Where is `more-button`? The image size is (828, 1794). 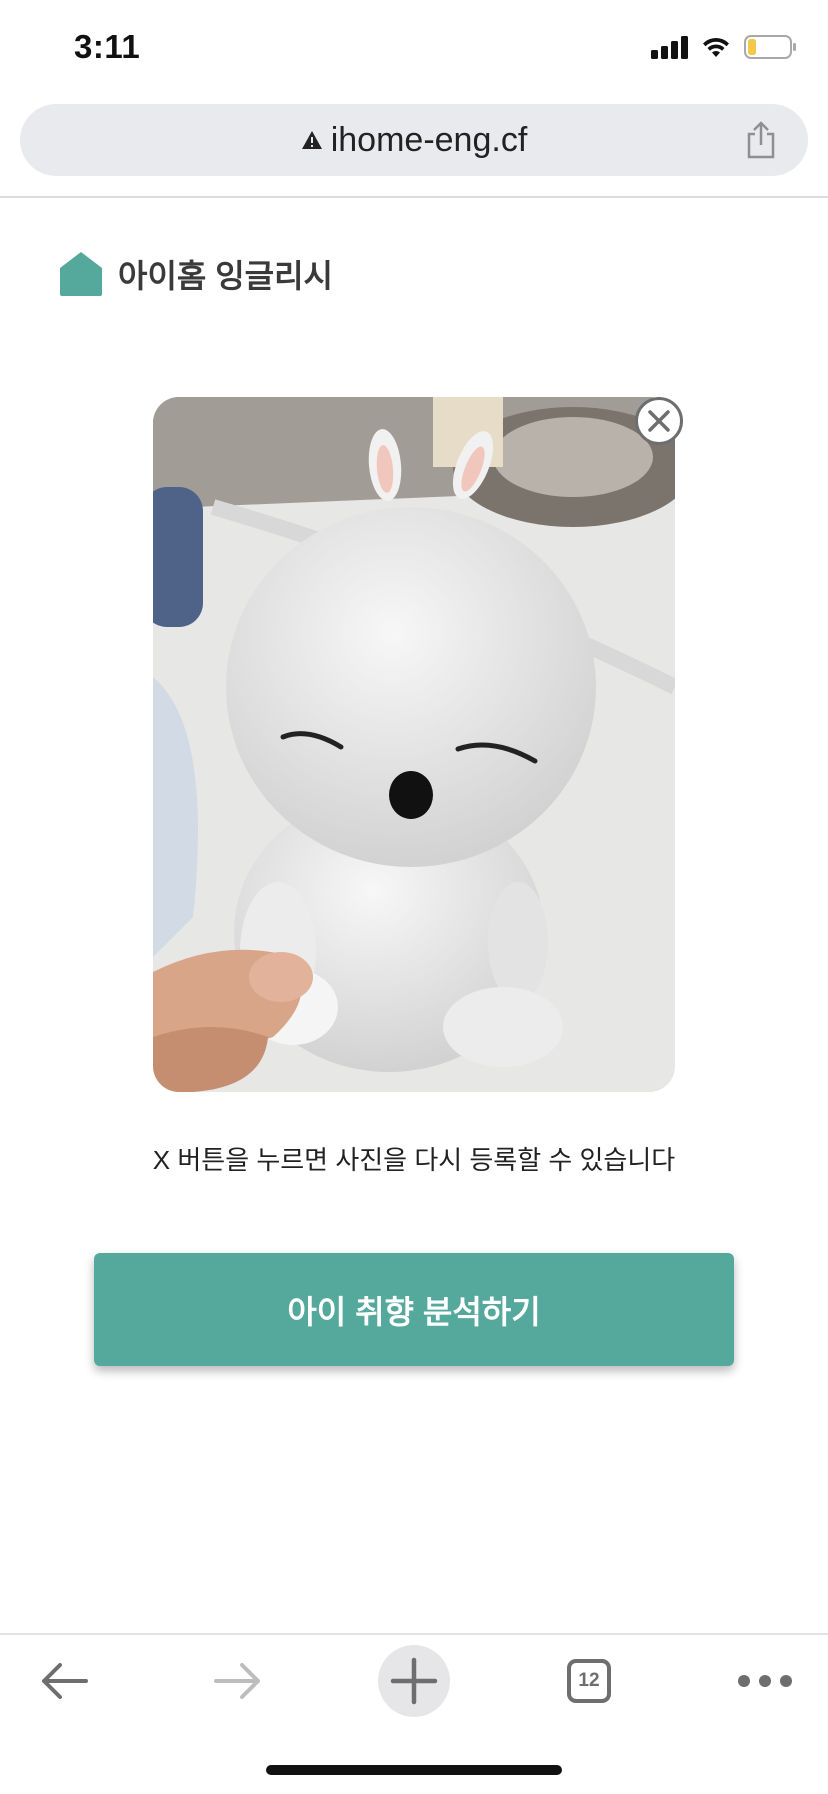 more-button is located at coordinates (765, 1681).